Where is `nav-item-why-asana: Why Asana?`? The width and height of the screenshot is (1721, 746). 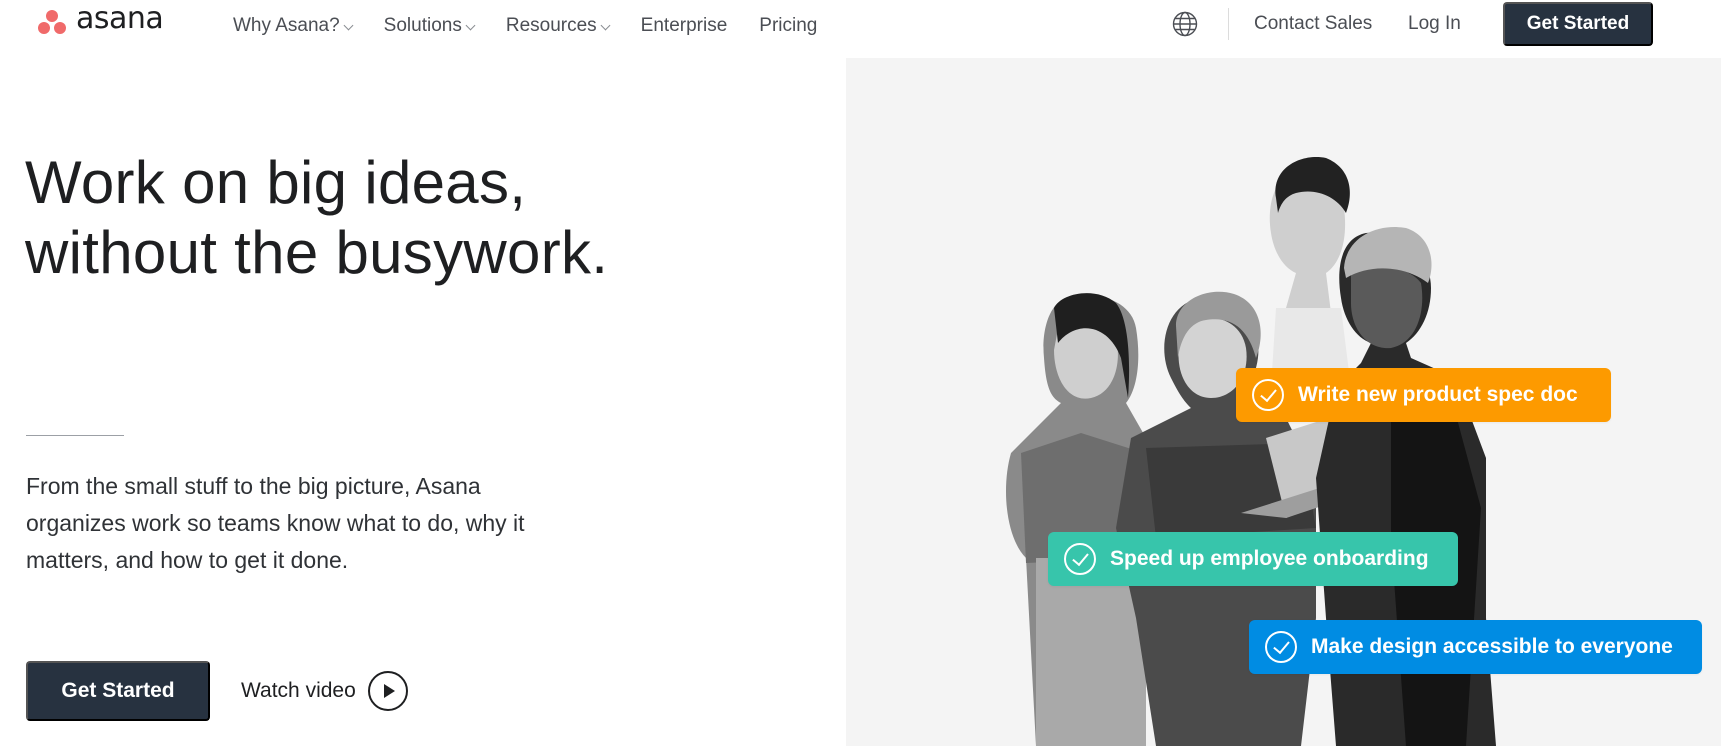
nav-item-why-asana: Why Asana? is located at coordinates (293, 26).